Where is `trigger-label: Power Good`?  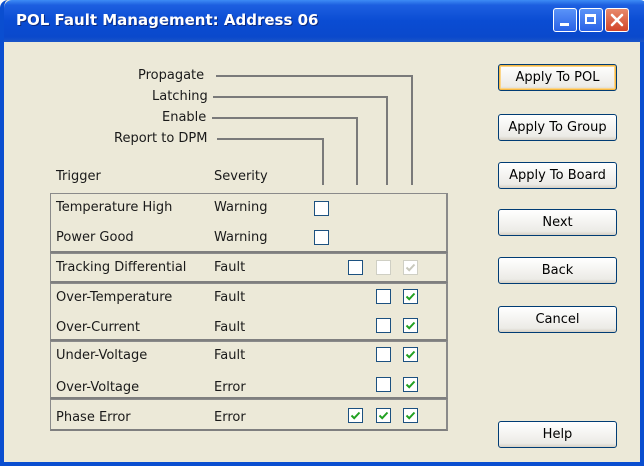
trigger-label: Power Good is located at coordinates (95, 237).